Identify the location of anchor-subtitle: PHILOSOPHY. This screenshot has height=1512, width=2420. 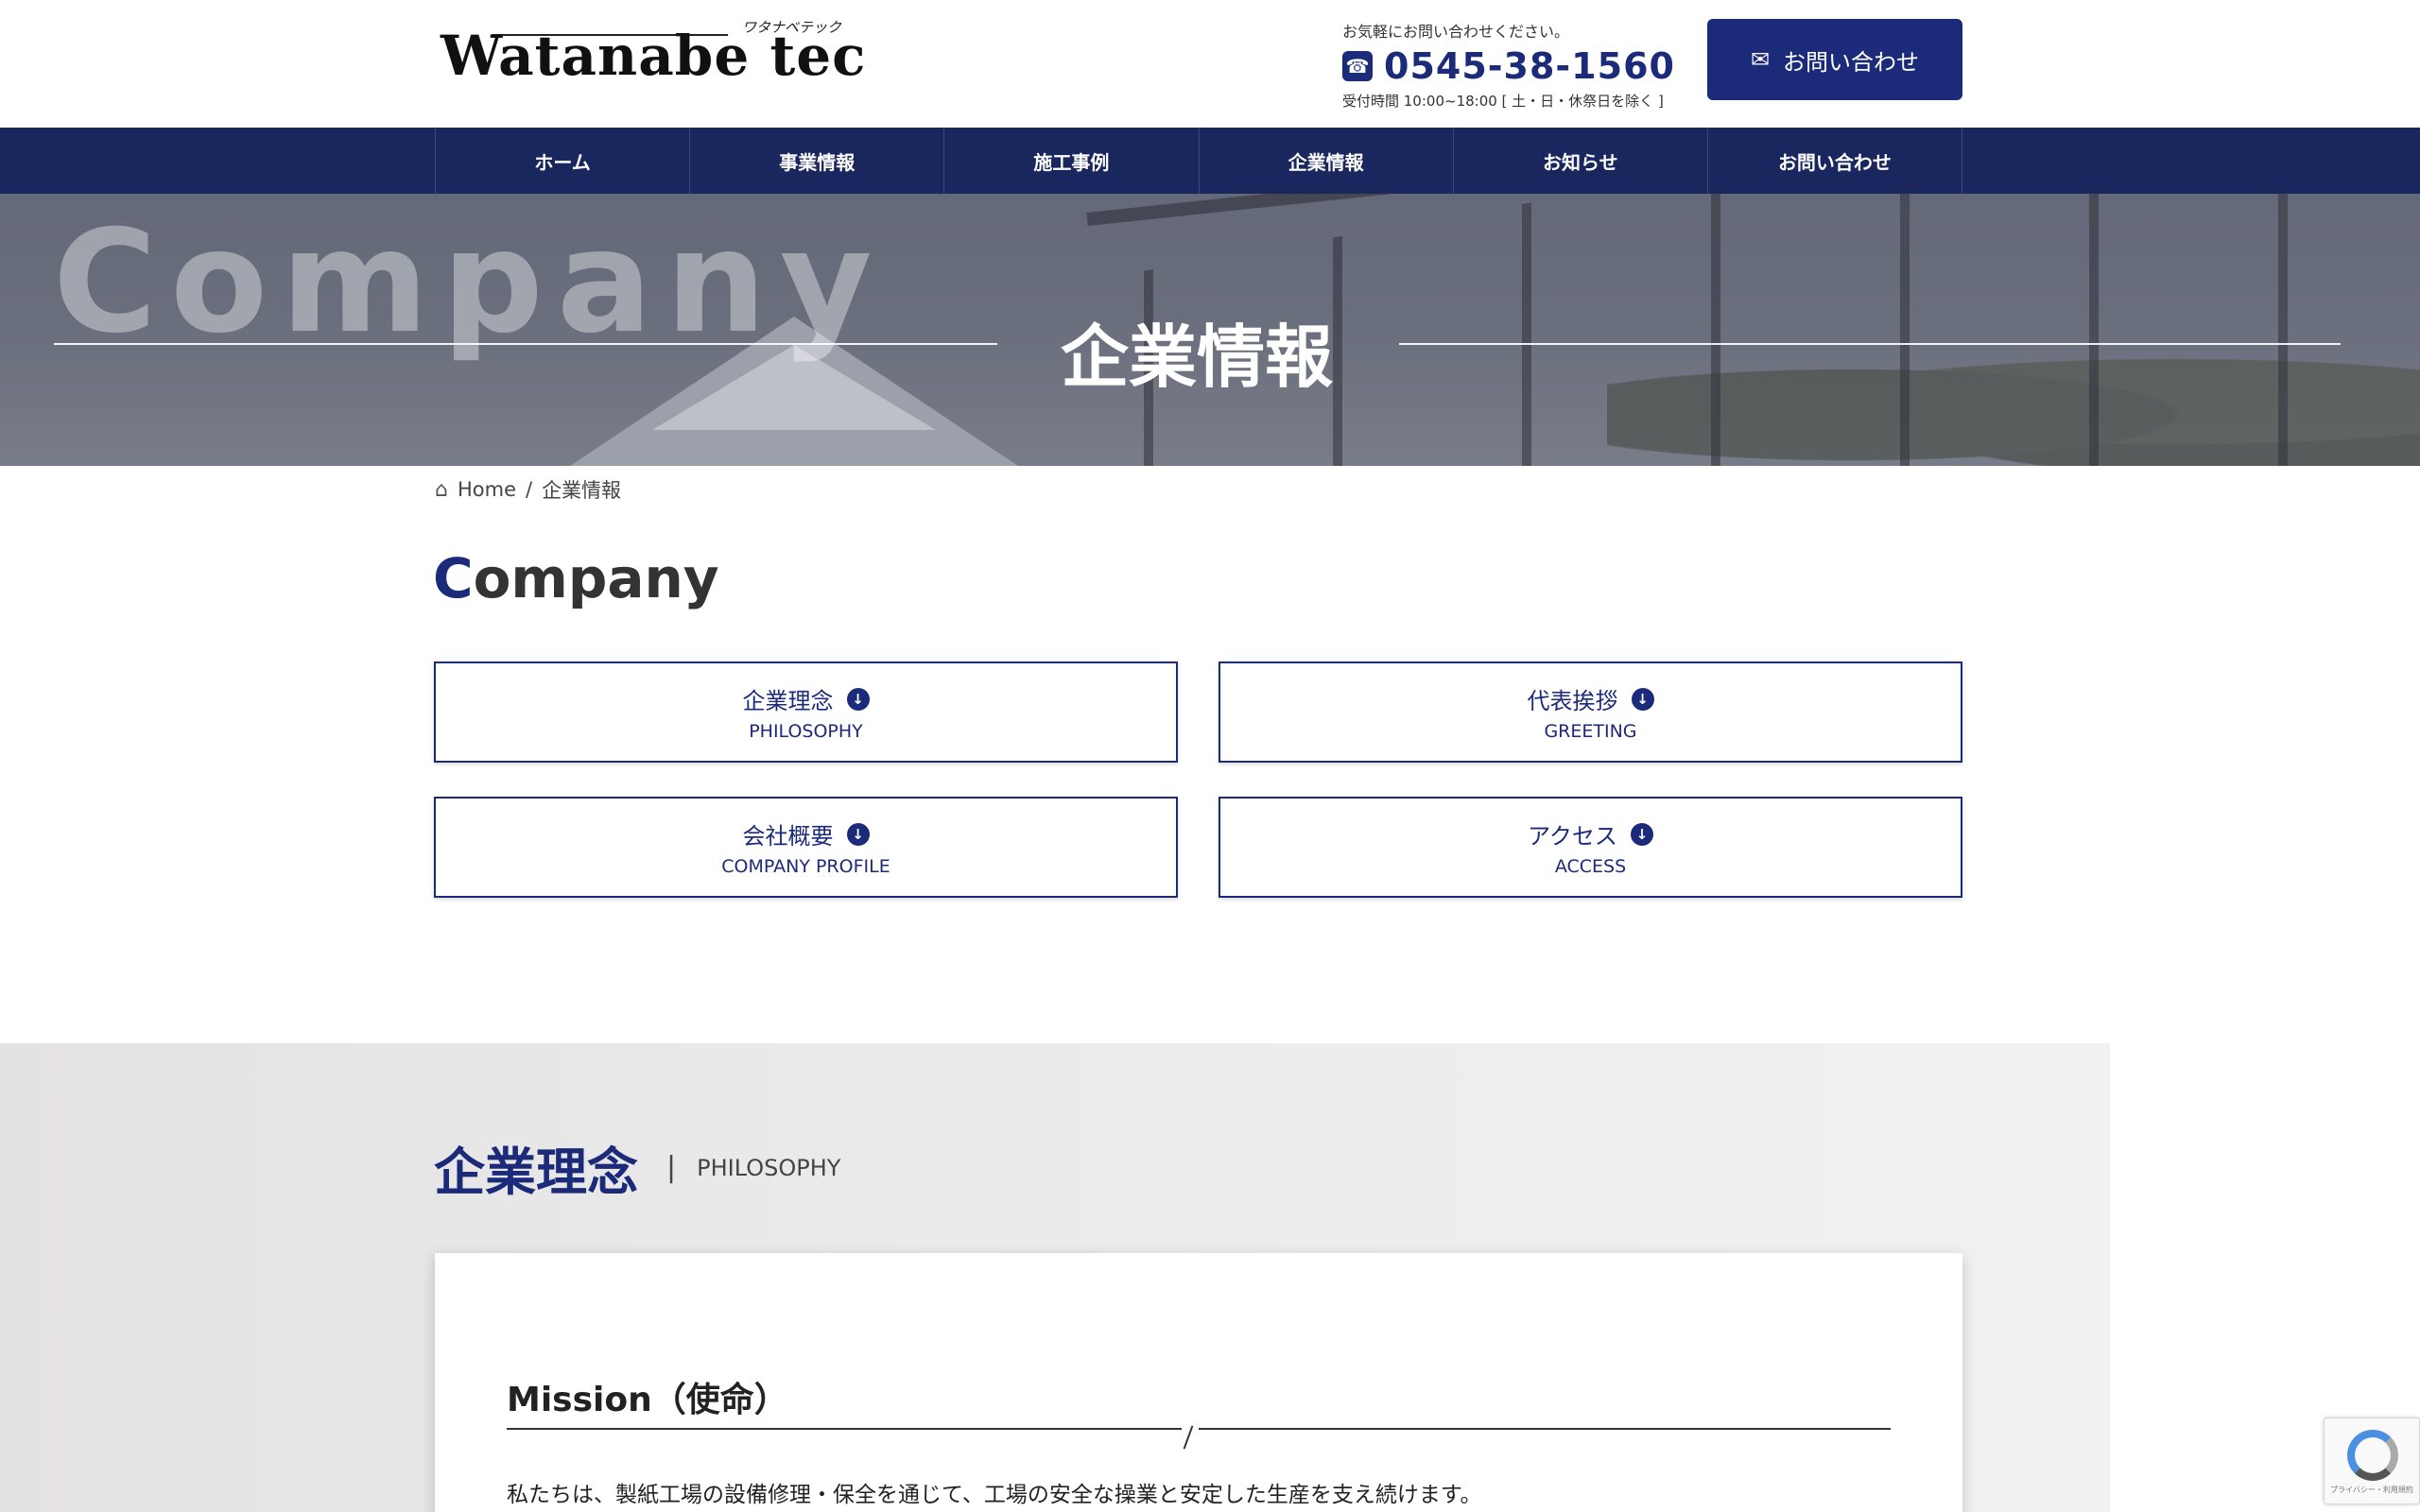
(806, 731).